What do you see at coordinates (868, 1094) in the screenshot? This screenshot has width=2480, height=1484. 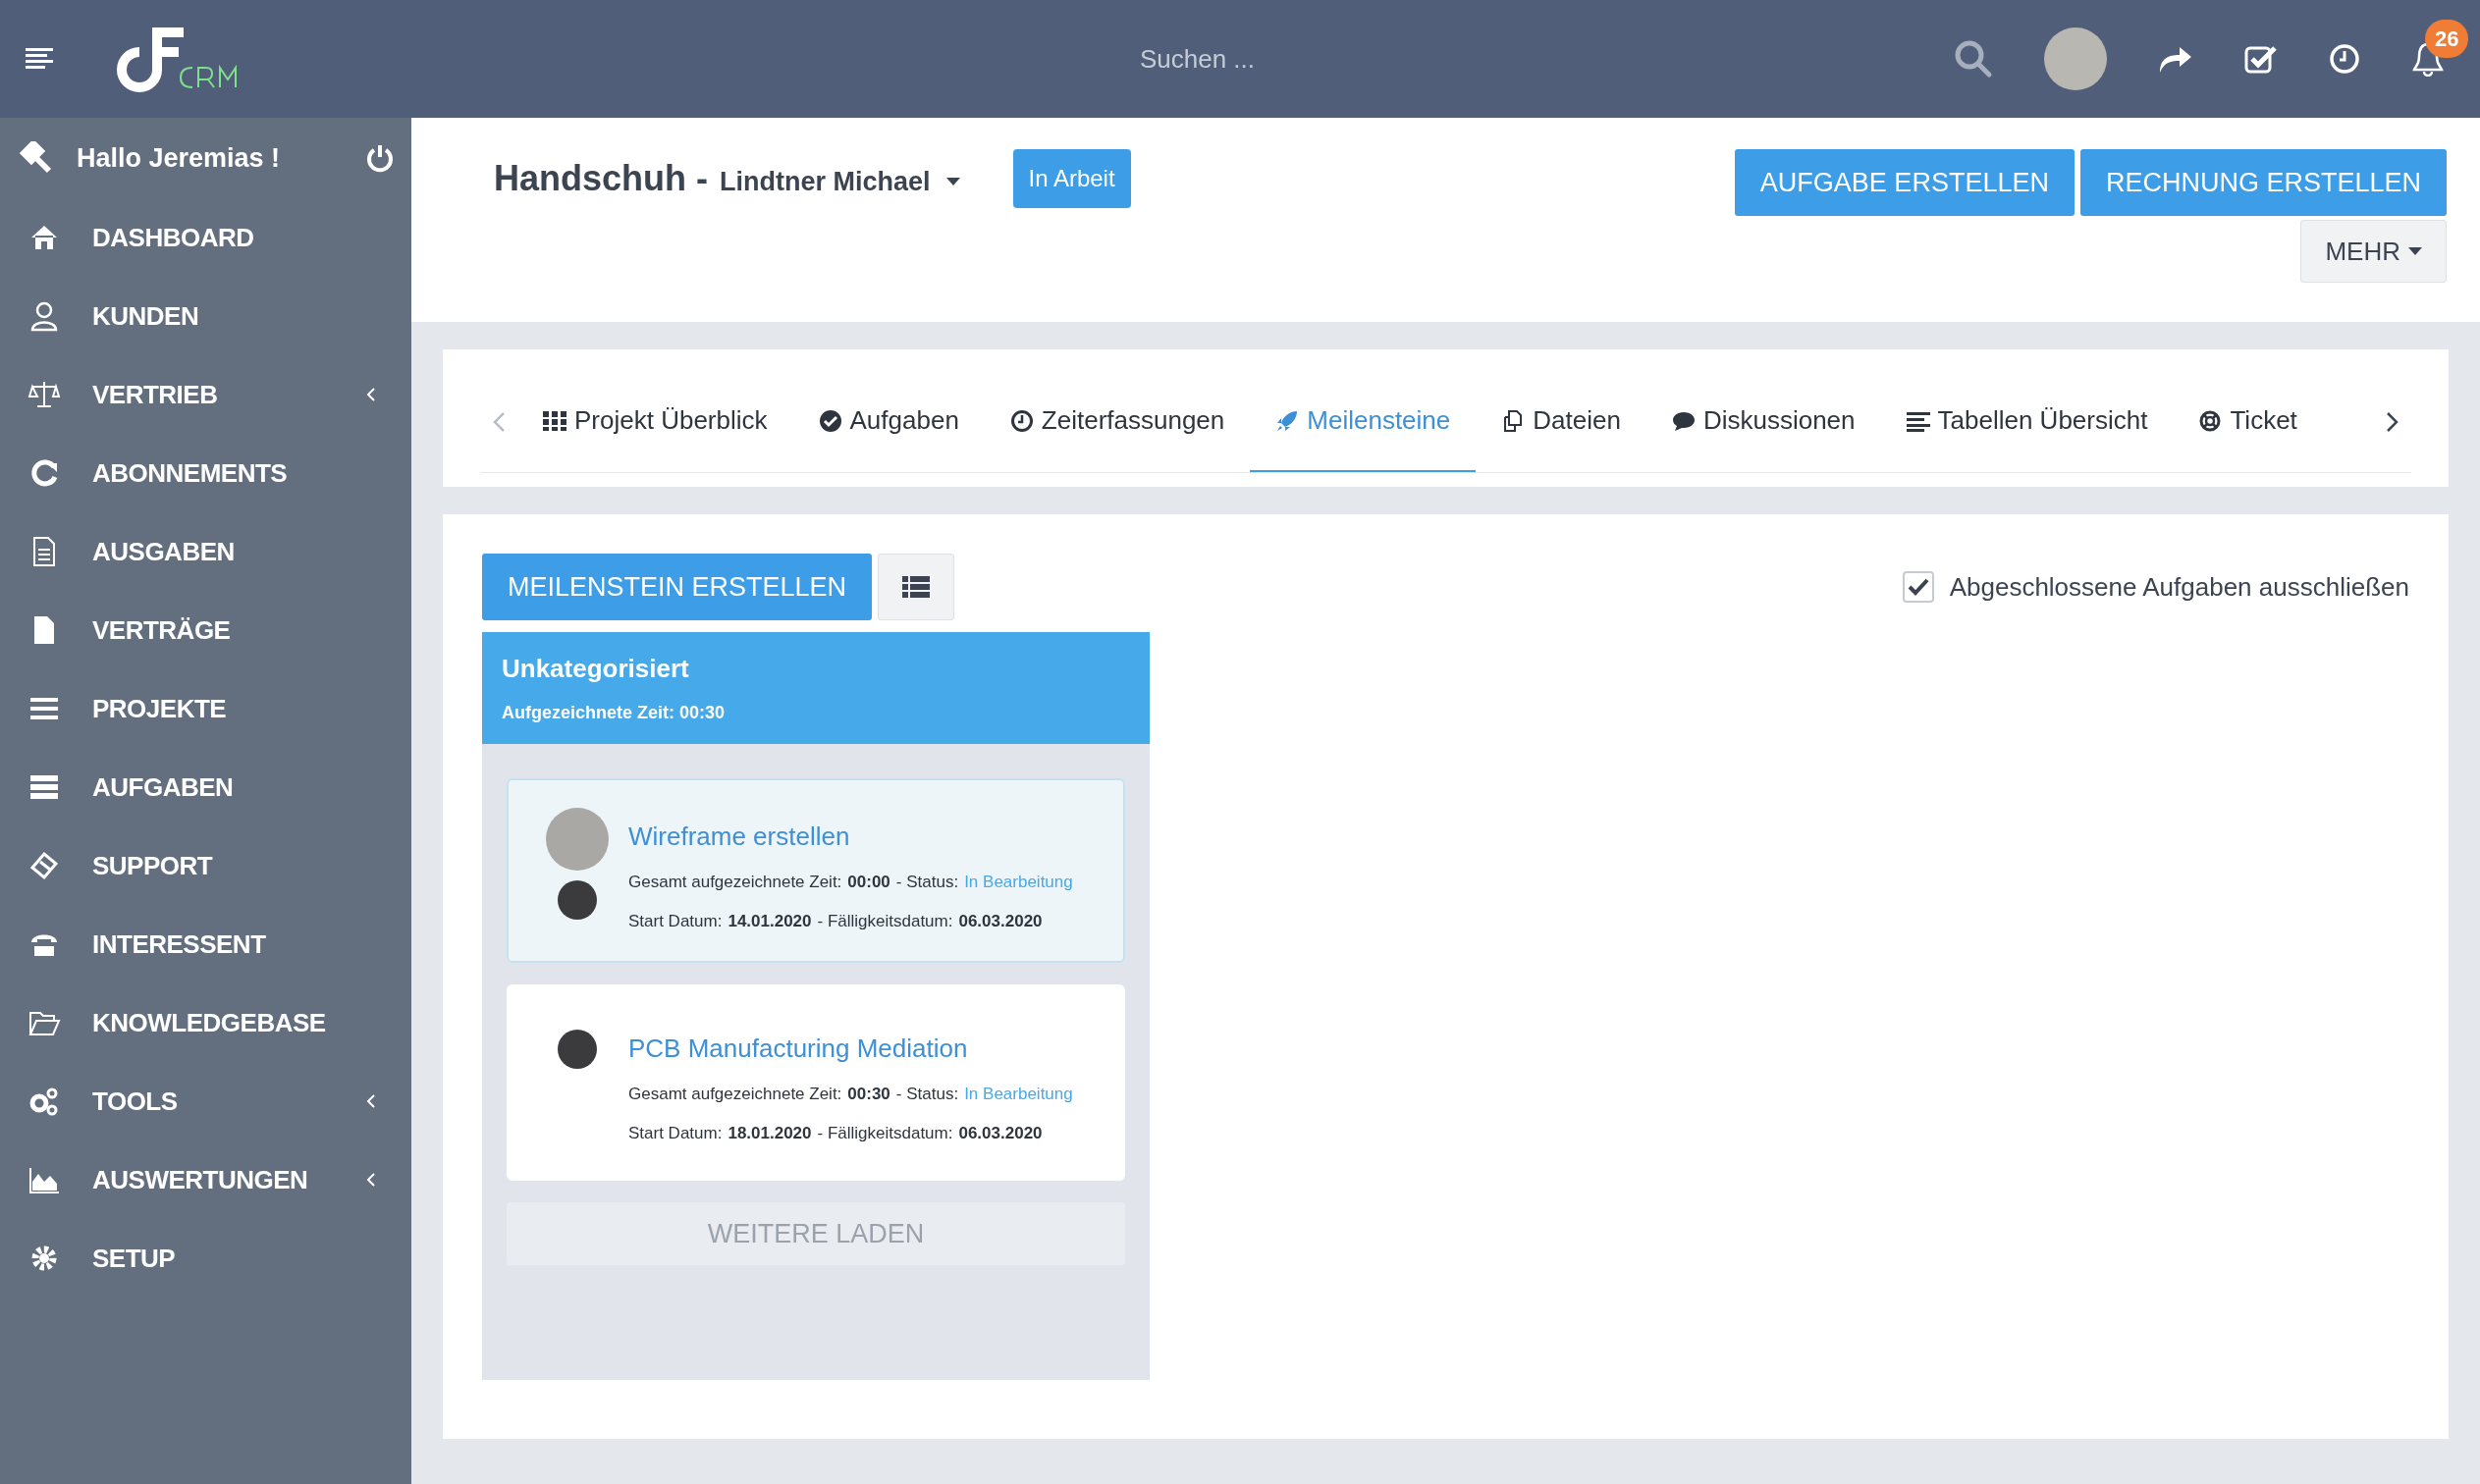 I see `time-value: 00:30` at bounding box center [868, 1094].